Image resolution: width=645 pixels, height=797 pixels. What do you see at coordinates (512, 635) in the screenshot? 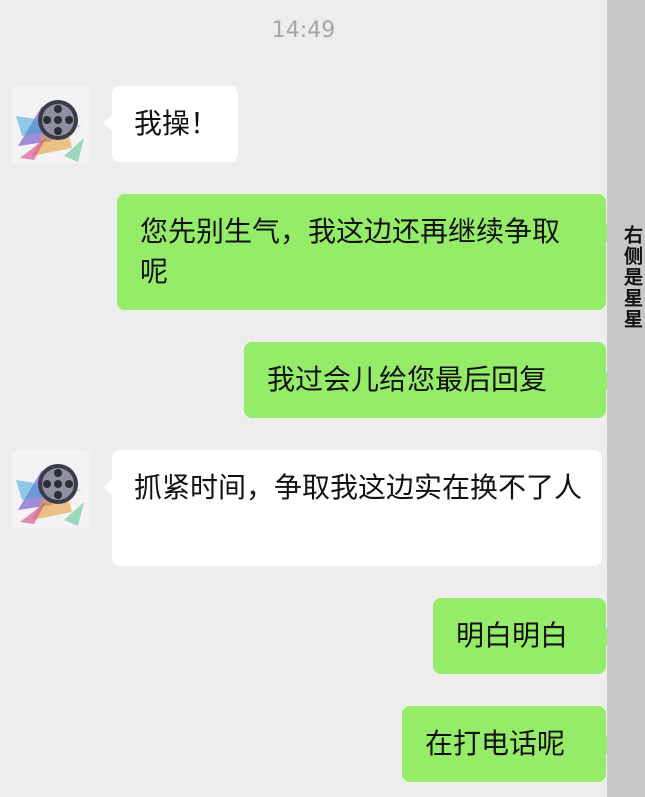
I see `message-text: 明白明白` at bounding box center [512, 635].